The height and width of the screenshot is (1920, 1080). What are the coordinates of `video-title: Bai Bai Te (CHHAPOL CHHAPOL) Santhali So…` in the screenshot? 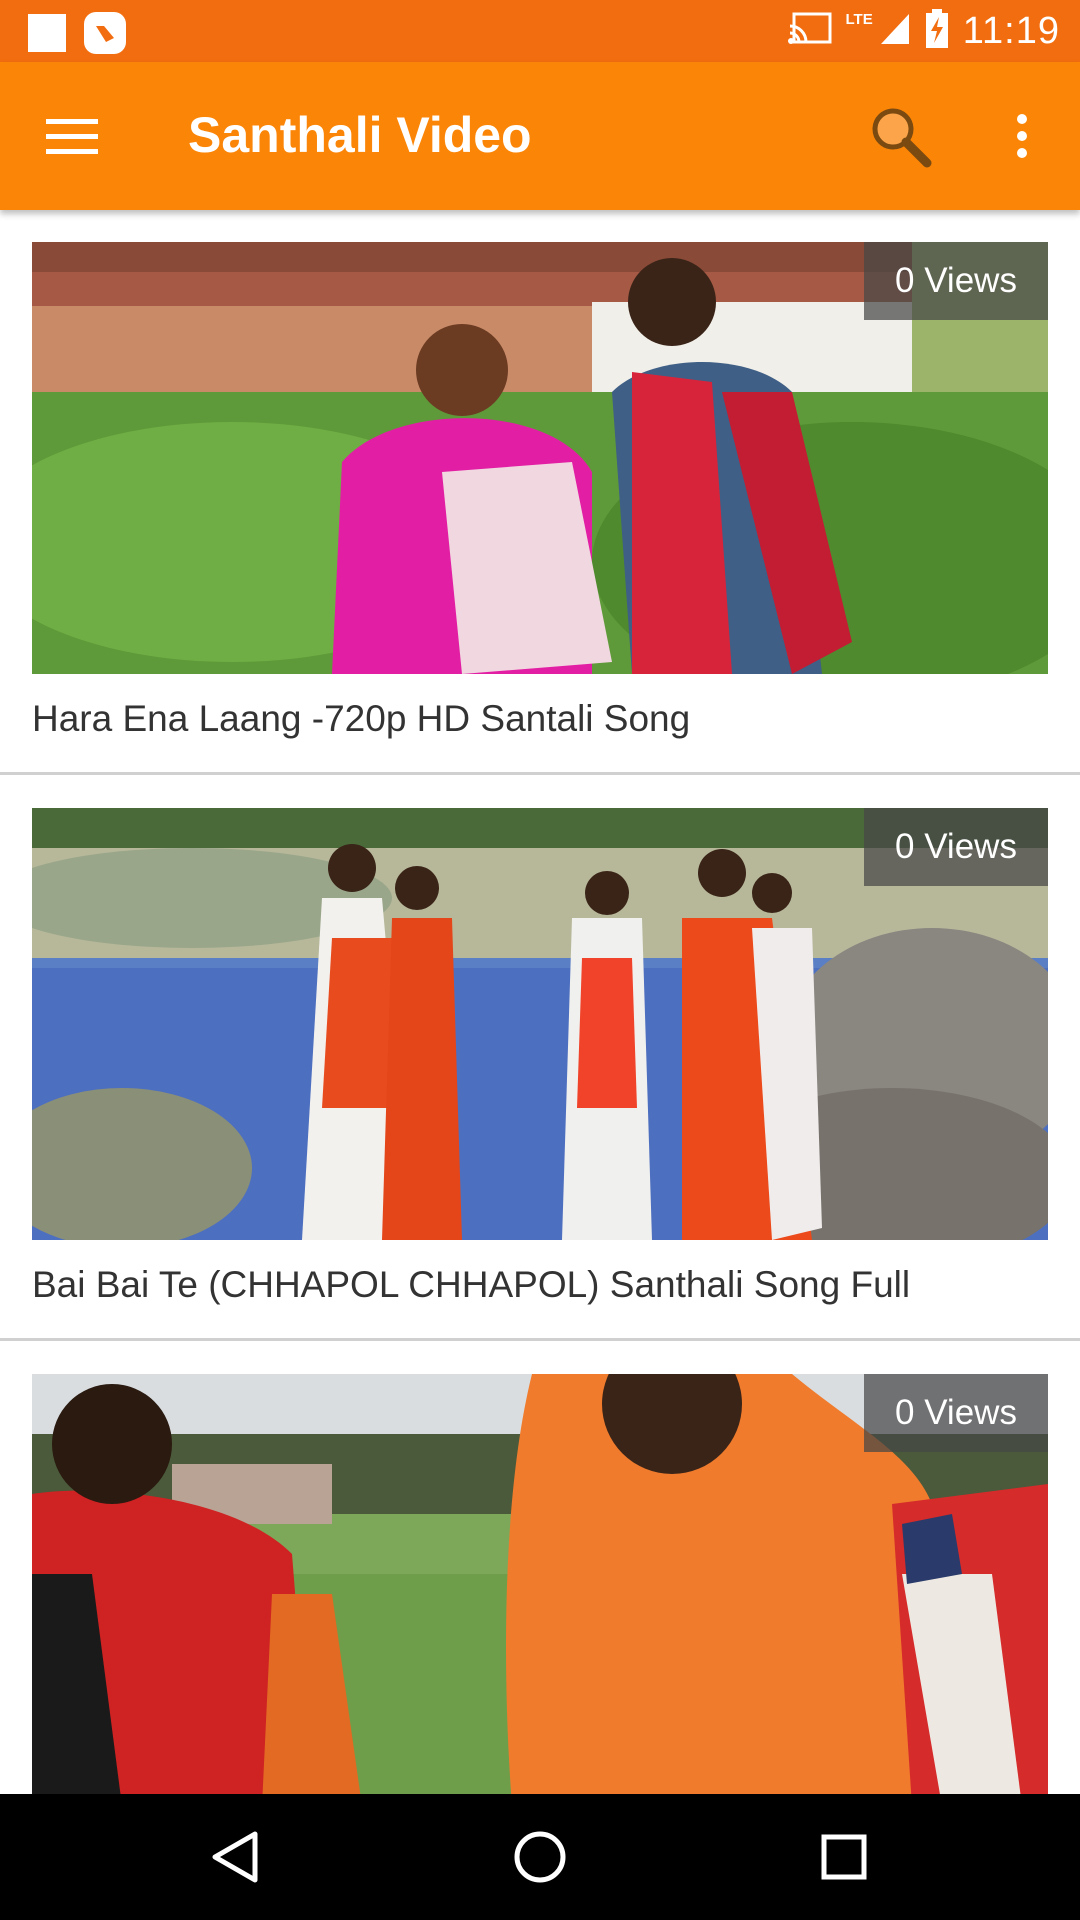 It's located at (471, 1285).